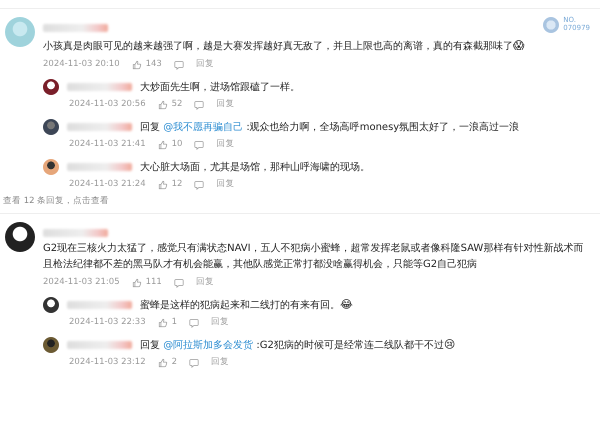 The width and height of the screenshot is (600, 421). Describe the element at coordinates (246, 305) in the screenshot. I see `comment-text: 蜜蜂是这样的犯病起来和二线打的有来有回。😂` at that location.